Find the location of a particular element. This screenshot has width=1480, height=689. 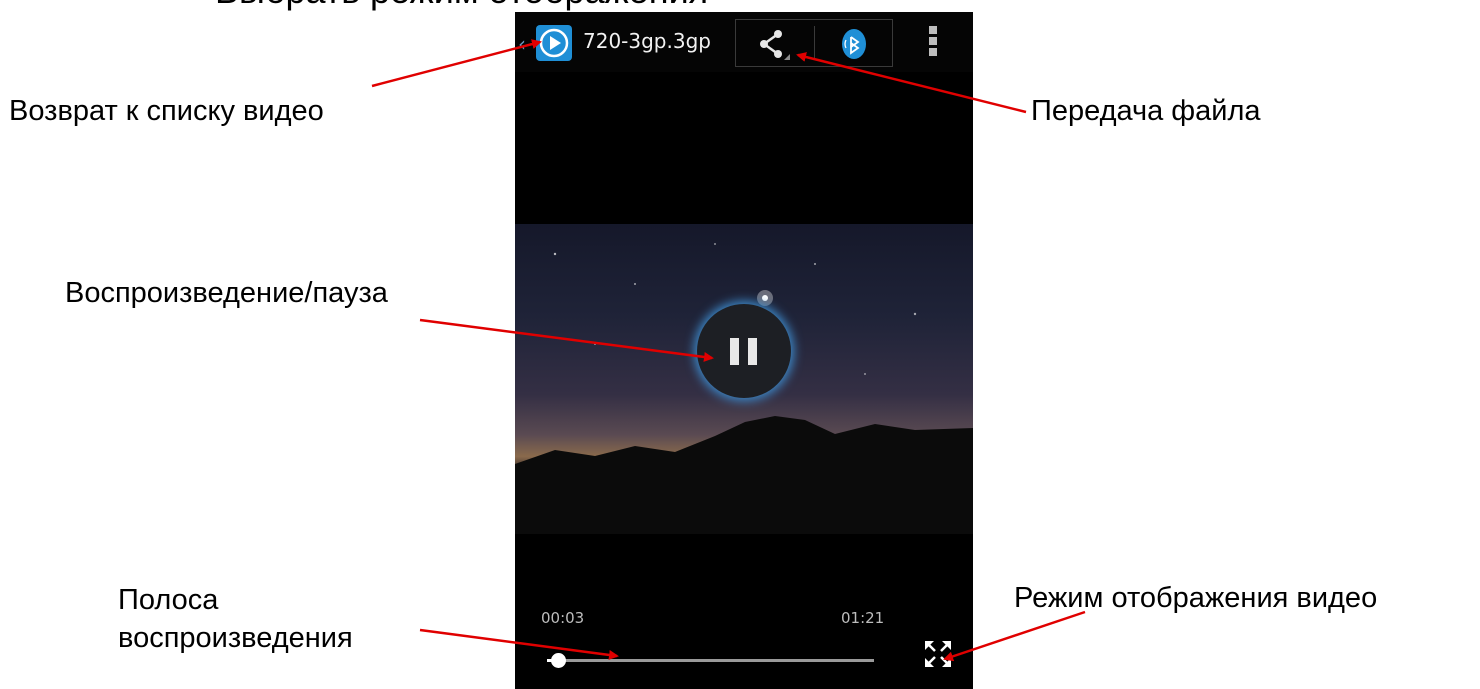

seek-bar is located at coordinates (710, 660).